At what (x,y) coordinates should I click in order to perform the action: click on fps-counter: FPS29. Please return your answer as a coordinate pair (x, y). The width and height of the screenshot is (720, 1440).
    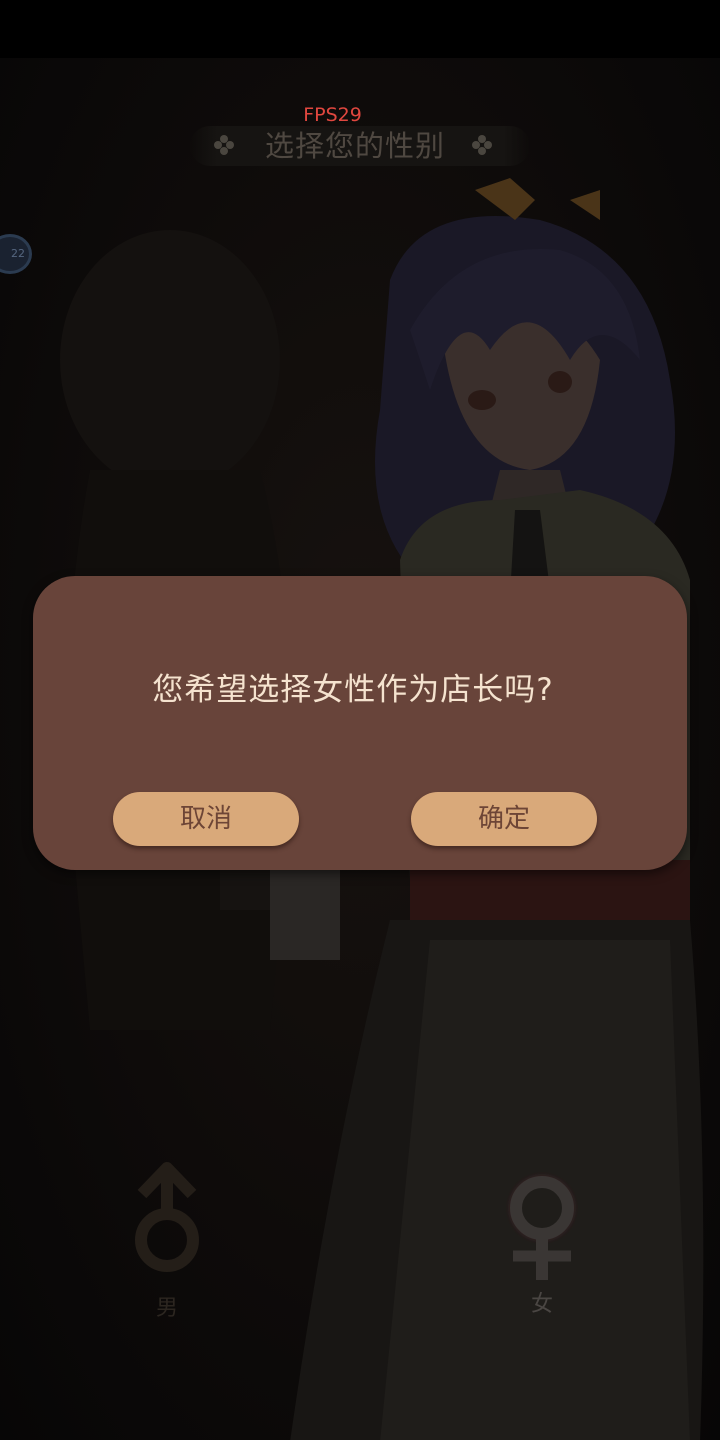
    Looking at the image, I should click on (332, 115).